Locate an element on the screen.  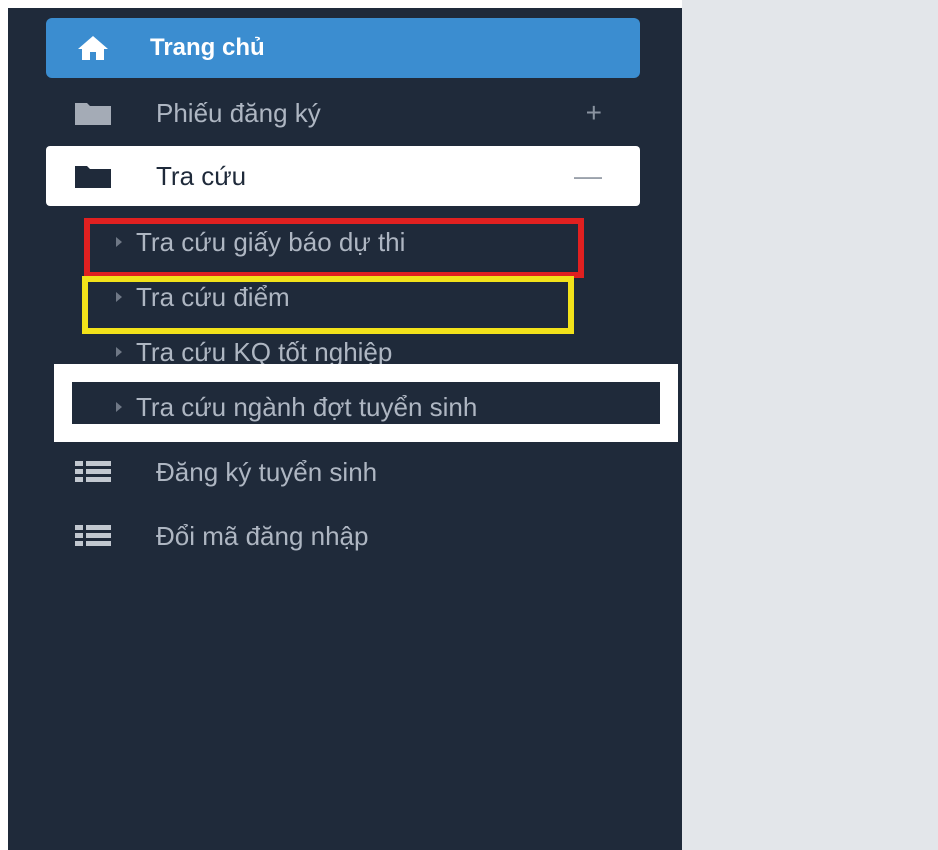
highlight-box-white is located at coordinates (366, 403).